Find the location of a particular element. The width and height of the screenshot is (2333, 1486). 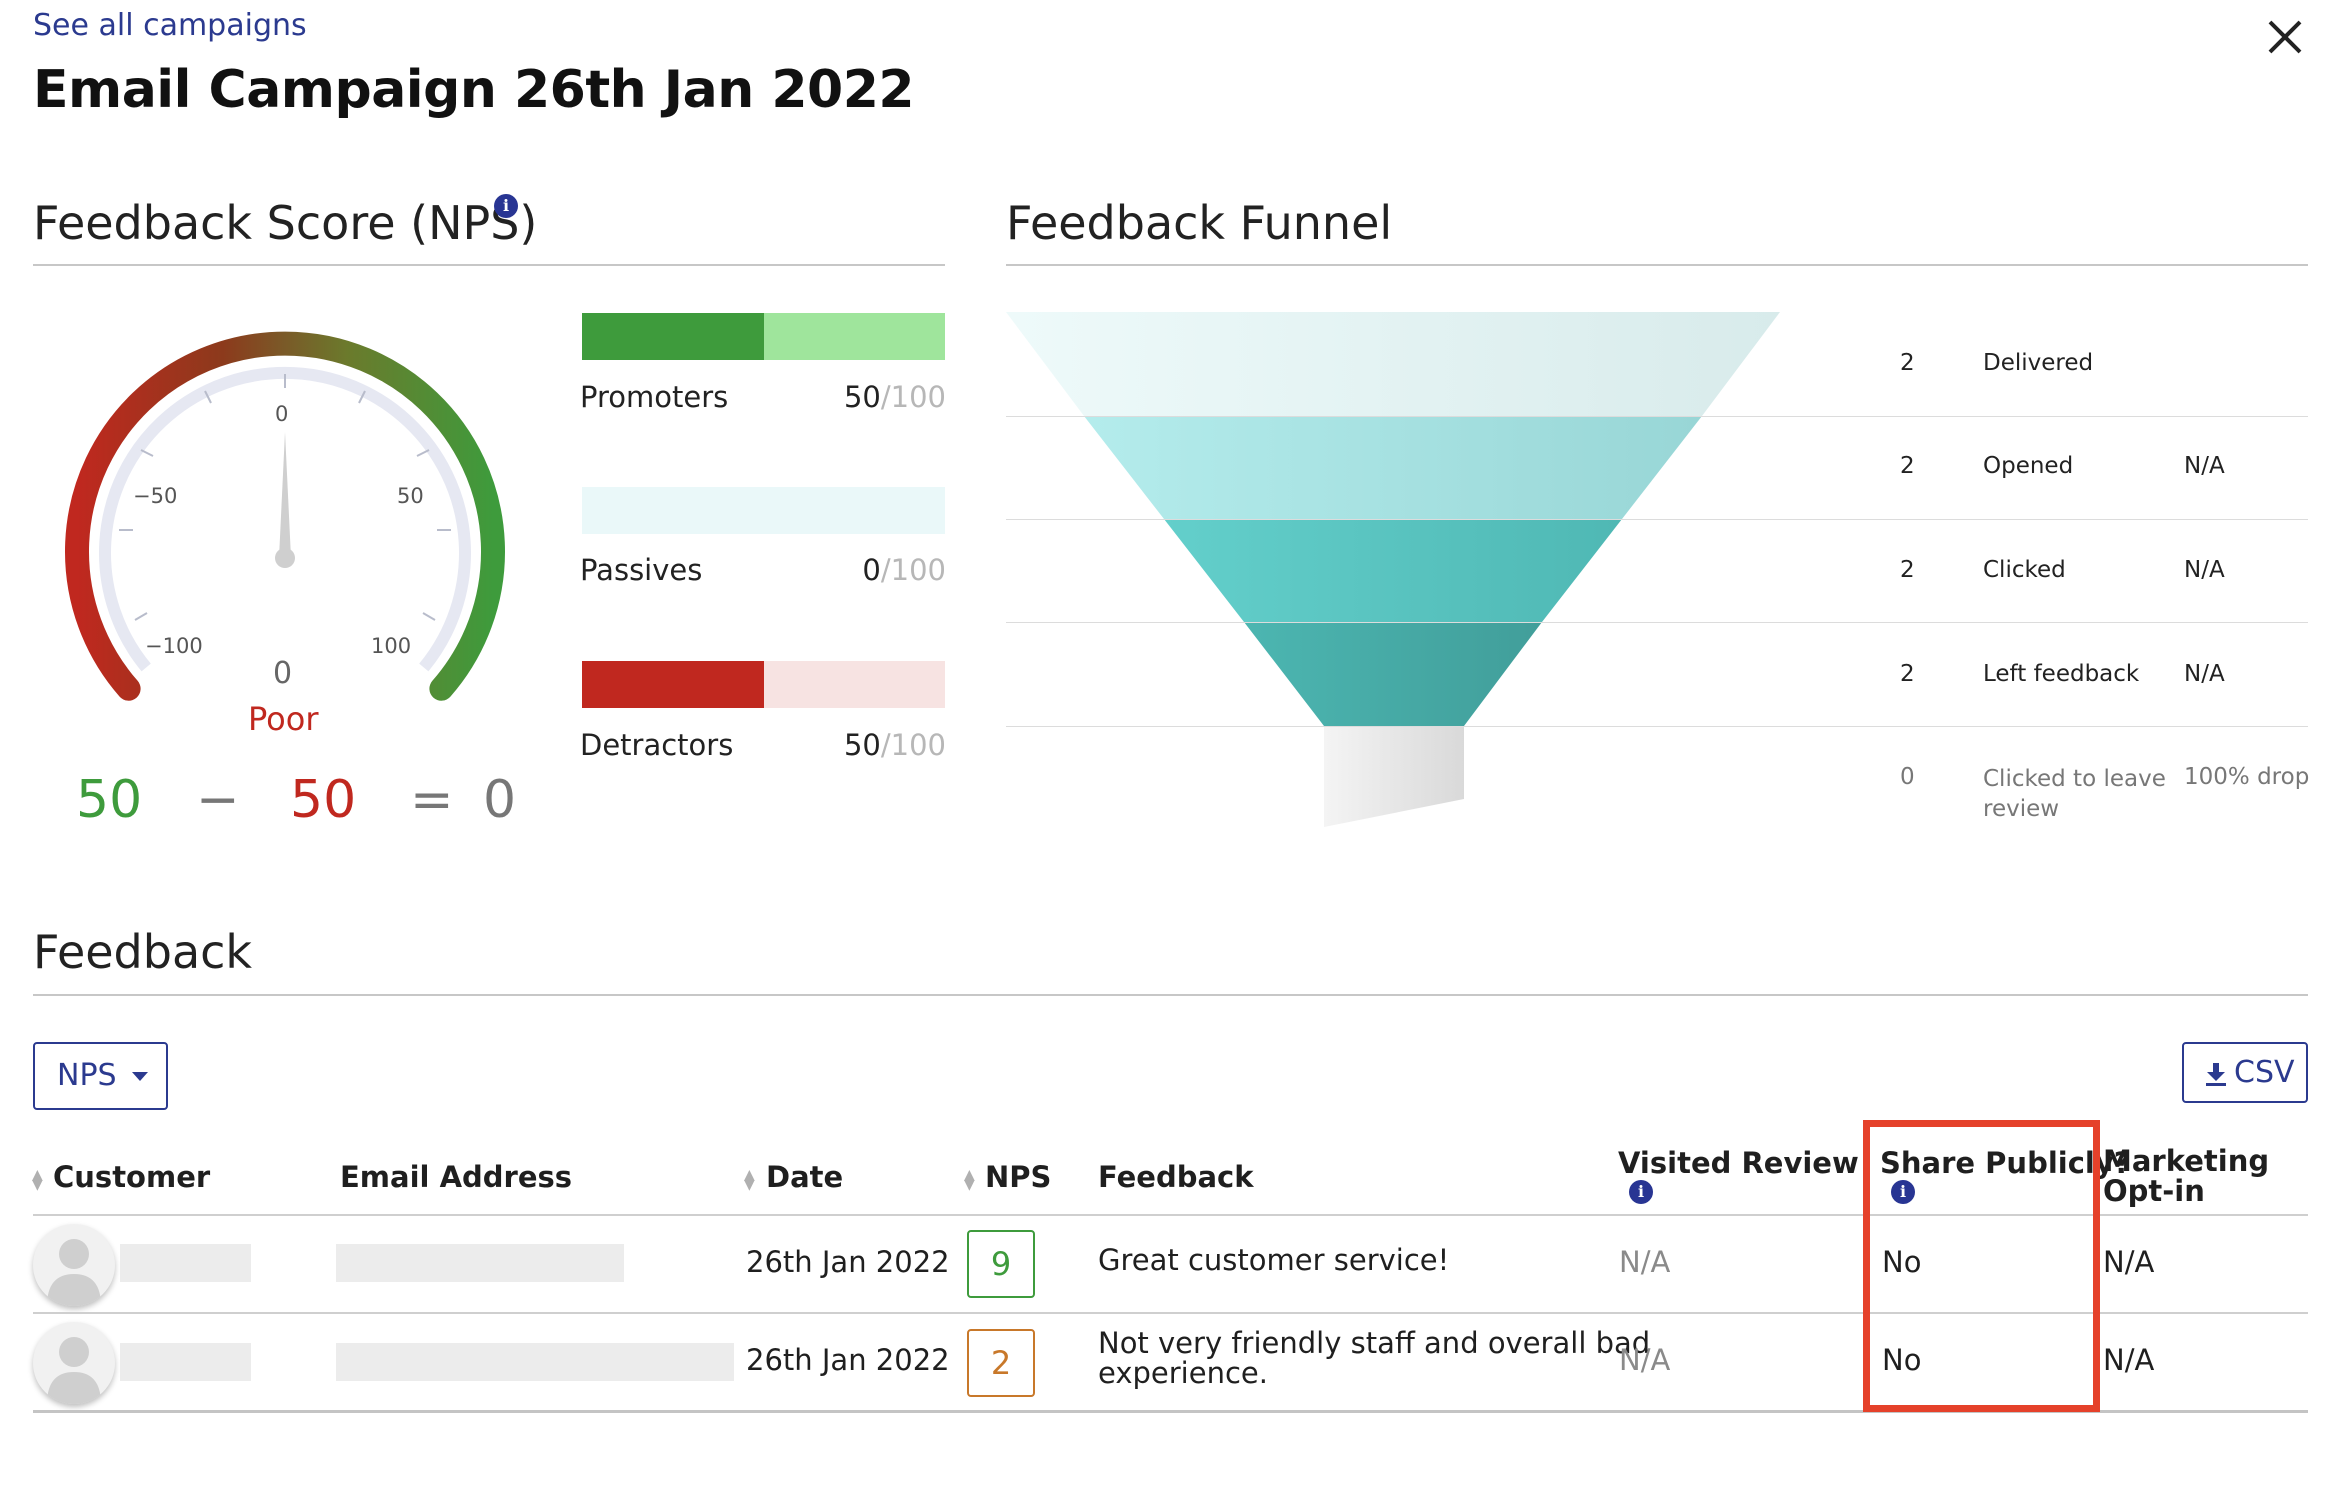

promoters-bar is located at coordinates (763, 336).